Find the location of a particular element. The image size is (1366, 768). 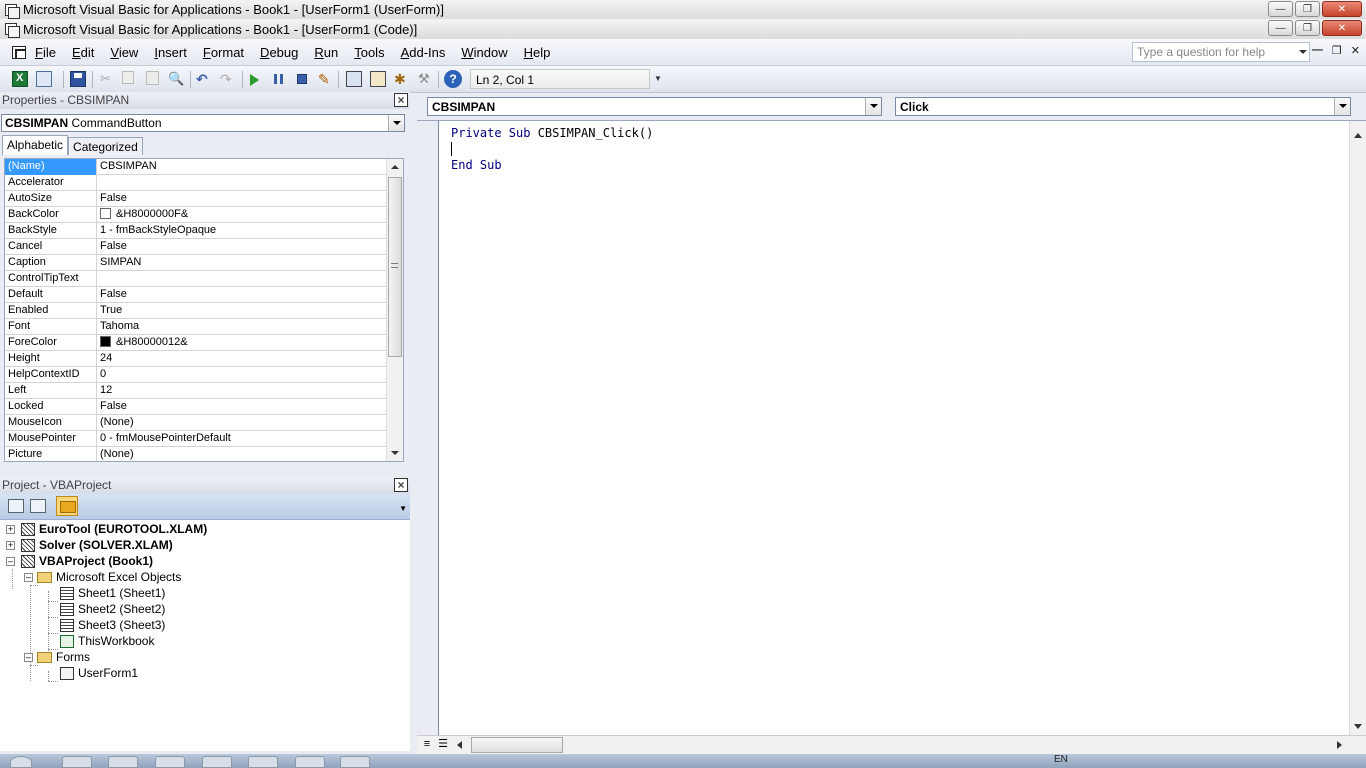

property-row: Accelerator is located at coordinates (196, 183).